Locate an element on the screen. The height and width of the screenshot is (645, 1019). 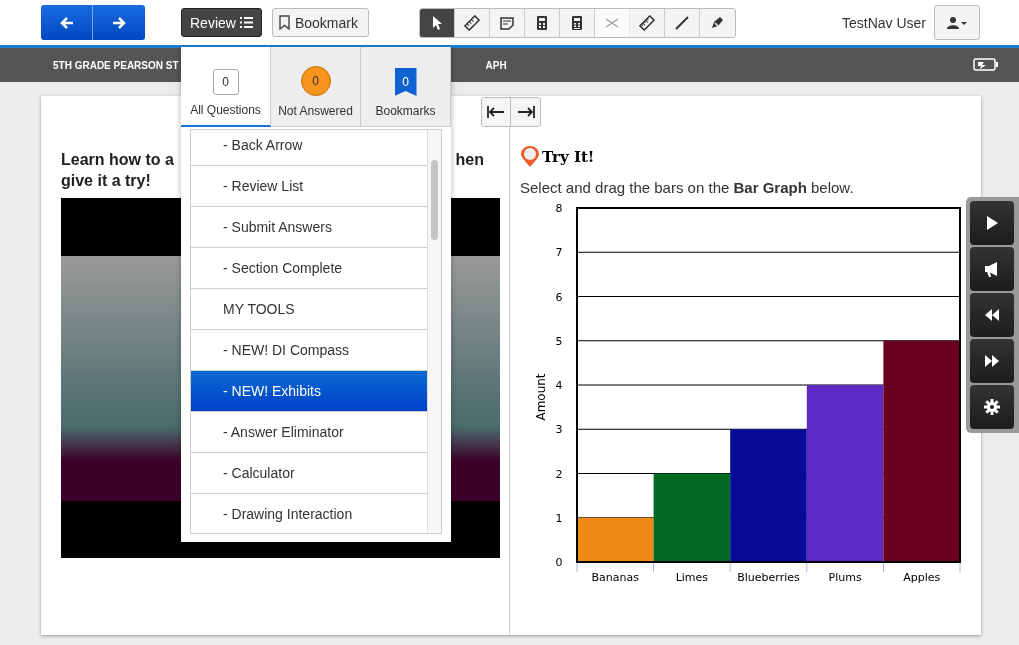
review-tab: 0 Not Answered is located at coordinates (316, 87).